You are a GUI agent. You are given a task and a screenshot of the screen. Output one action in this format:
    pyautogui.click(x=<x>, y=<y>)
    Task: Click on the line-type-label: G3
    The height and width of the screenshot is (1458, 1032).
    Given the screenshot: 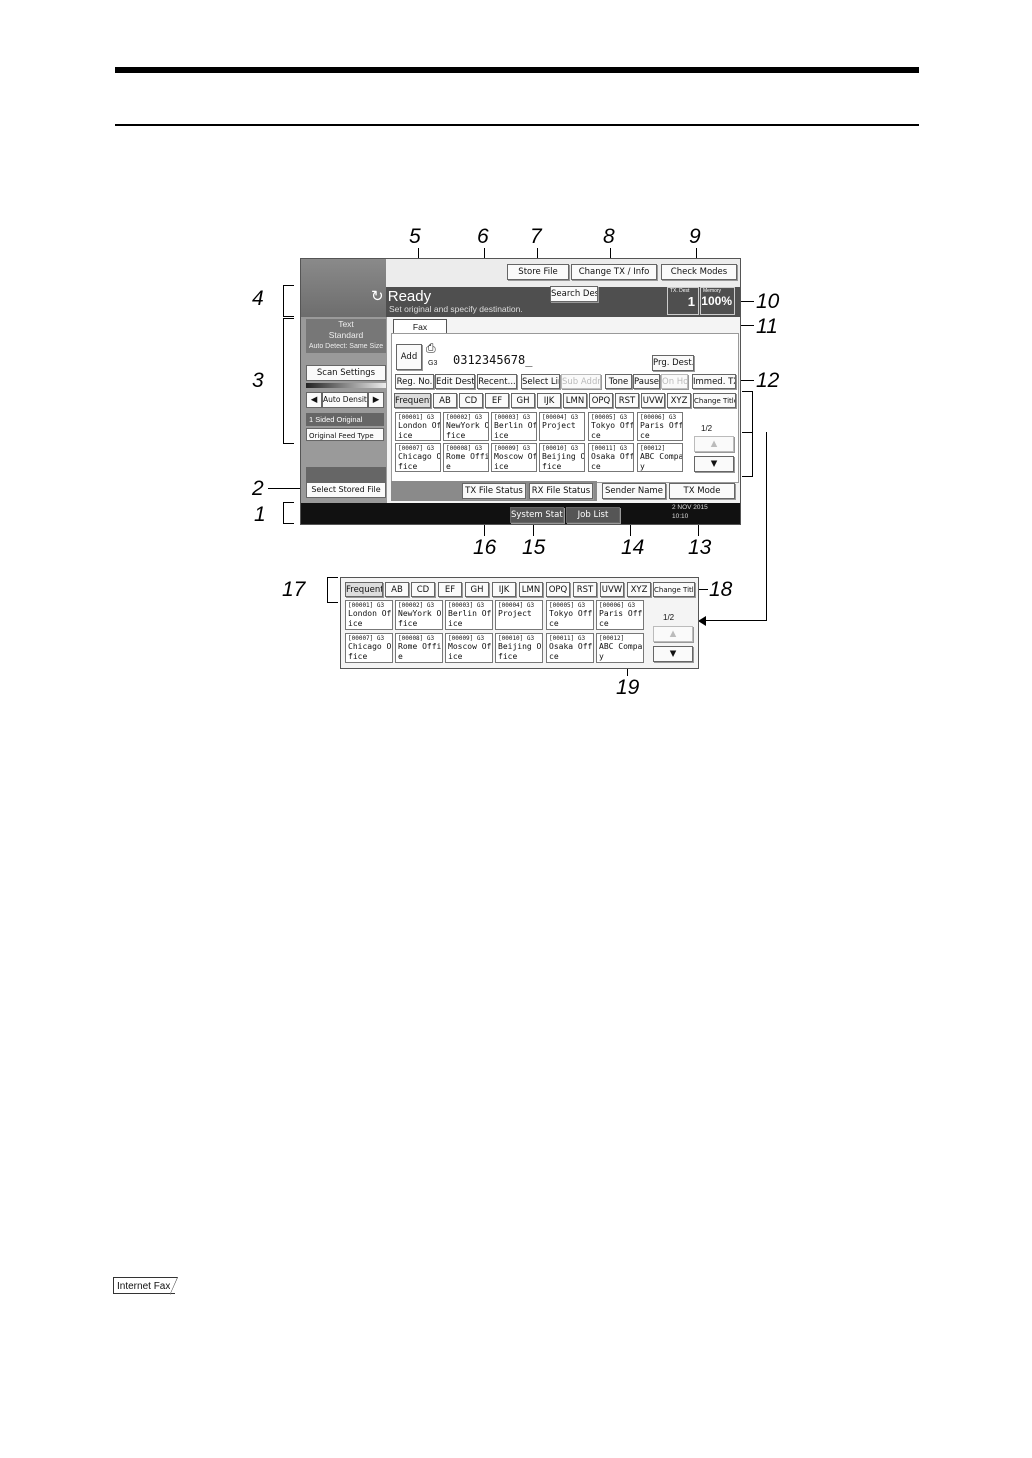 What is the action you would take?
    pyautogui.click(x=433, y=363)
    